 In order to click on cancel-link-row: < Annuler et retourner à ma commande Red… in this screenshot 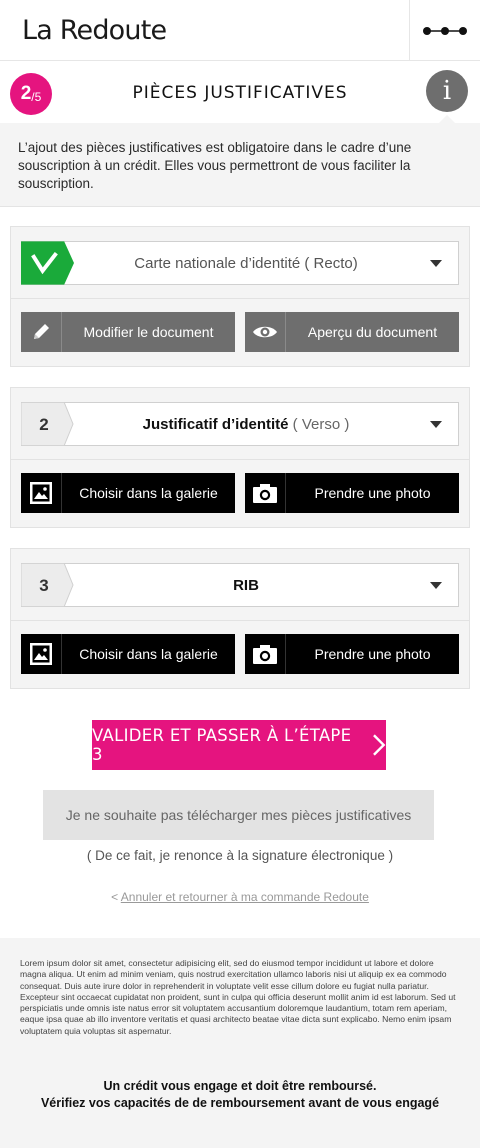, I will do `click(240, 897)`.